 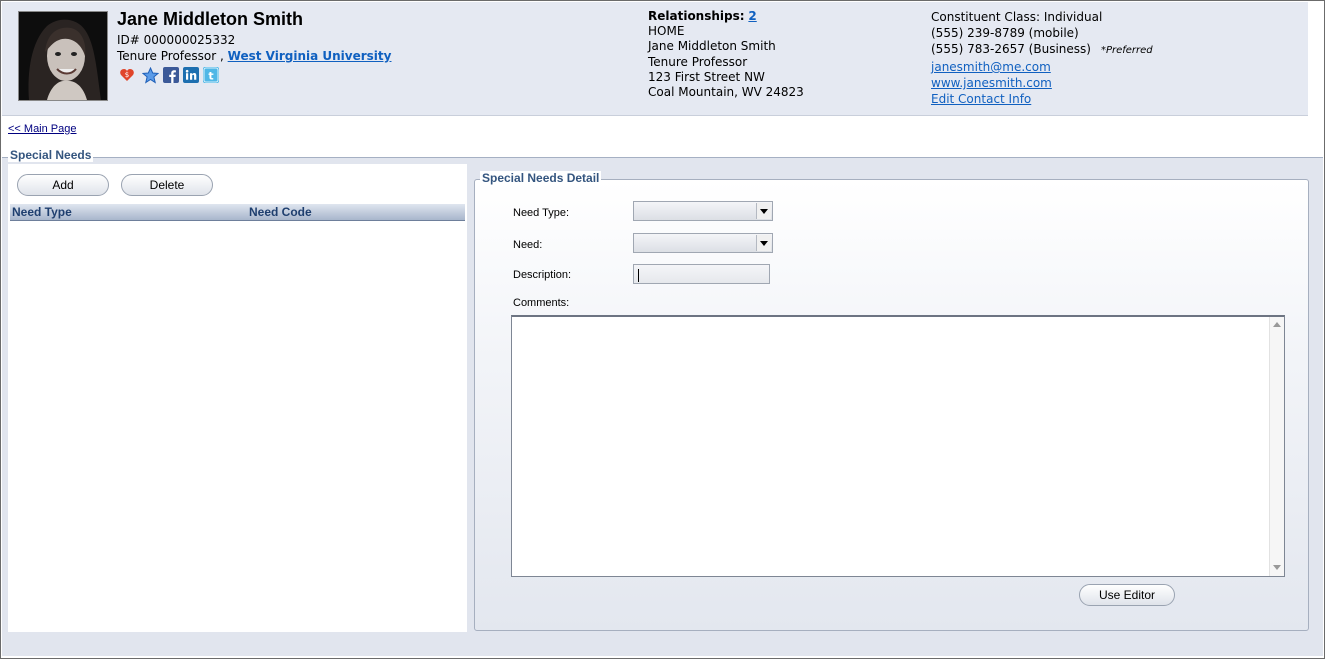 I want to click on add-button: Add, so click(x=63, y=185).